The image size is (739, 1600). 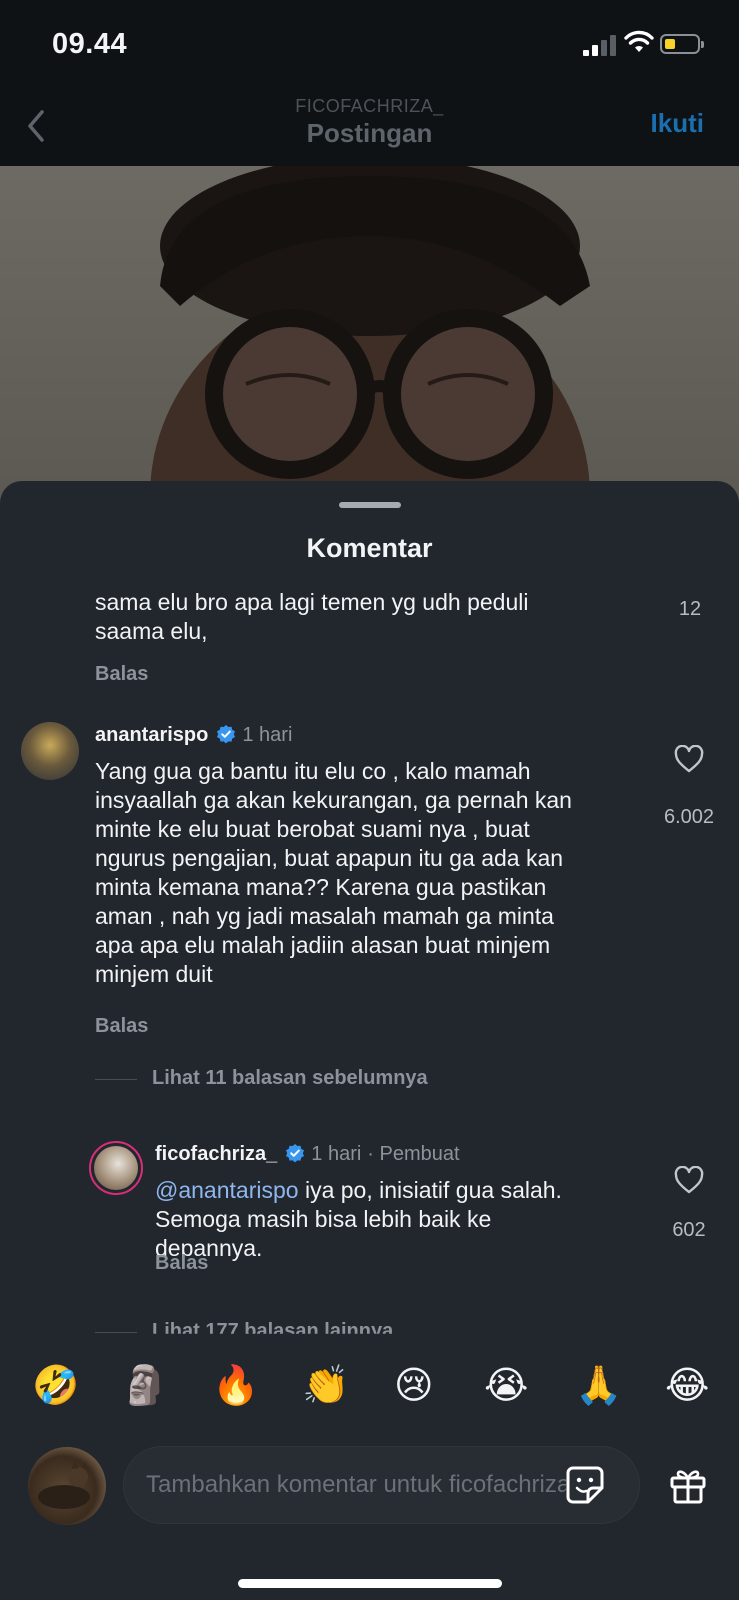 What do you see at coordinates (585, 1485) in the screenshot?
I see `sticker-icon` at bounding box center [585, 1485].